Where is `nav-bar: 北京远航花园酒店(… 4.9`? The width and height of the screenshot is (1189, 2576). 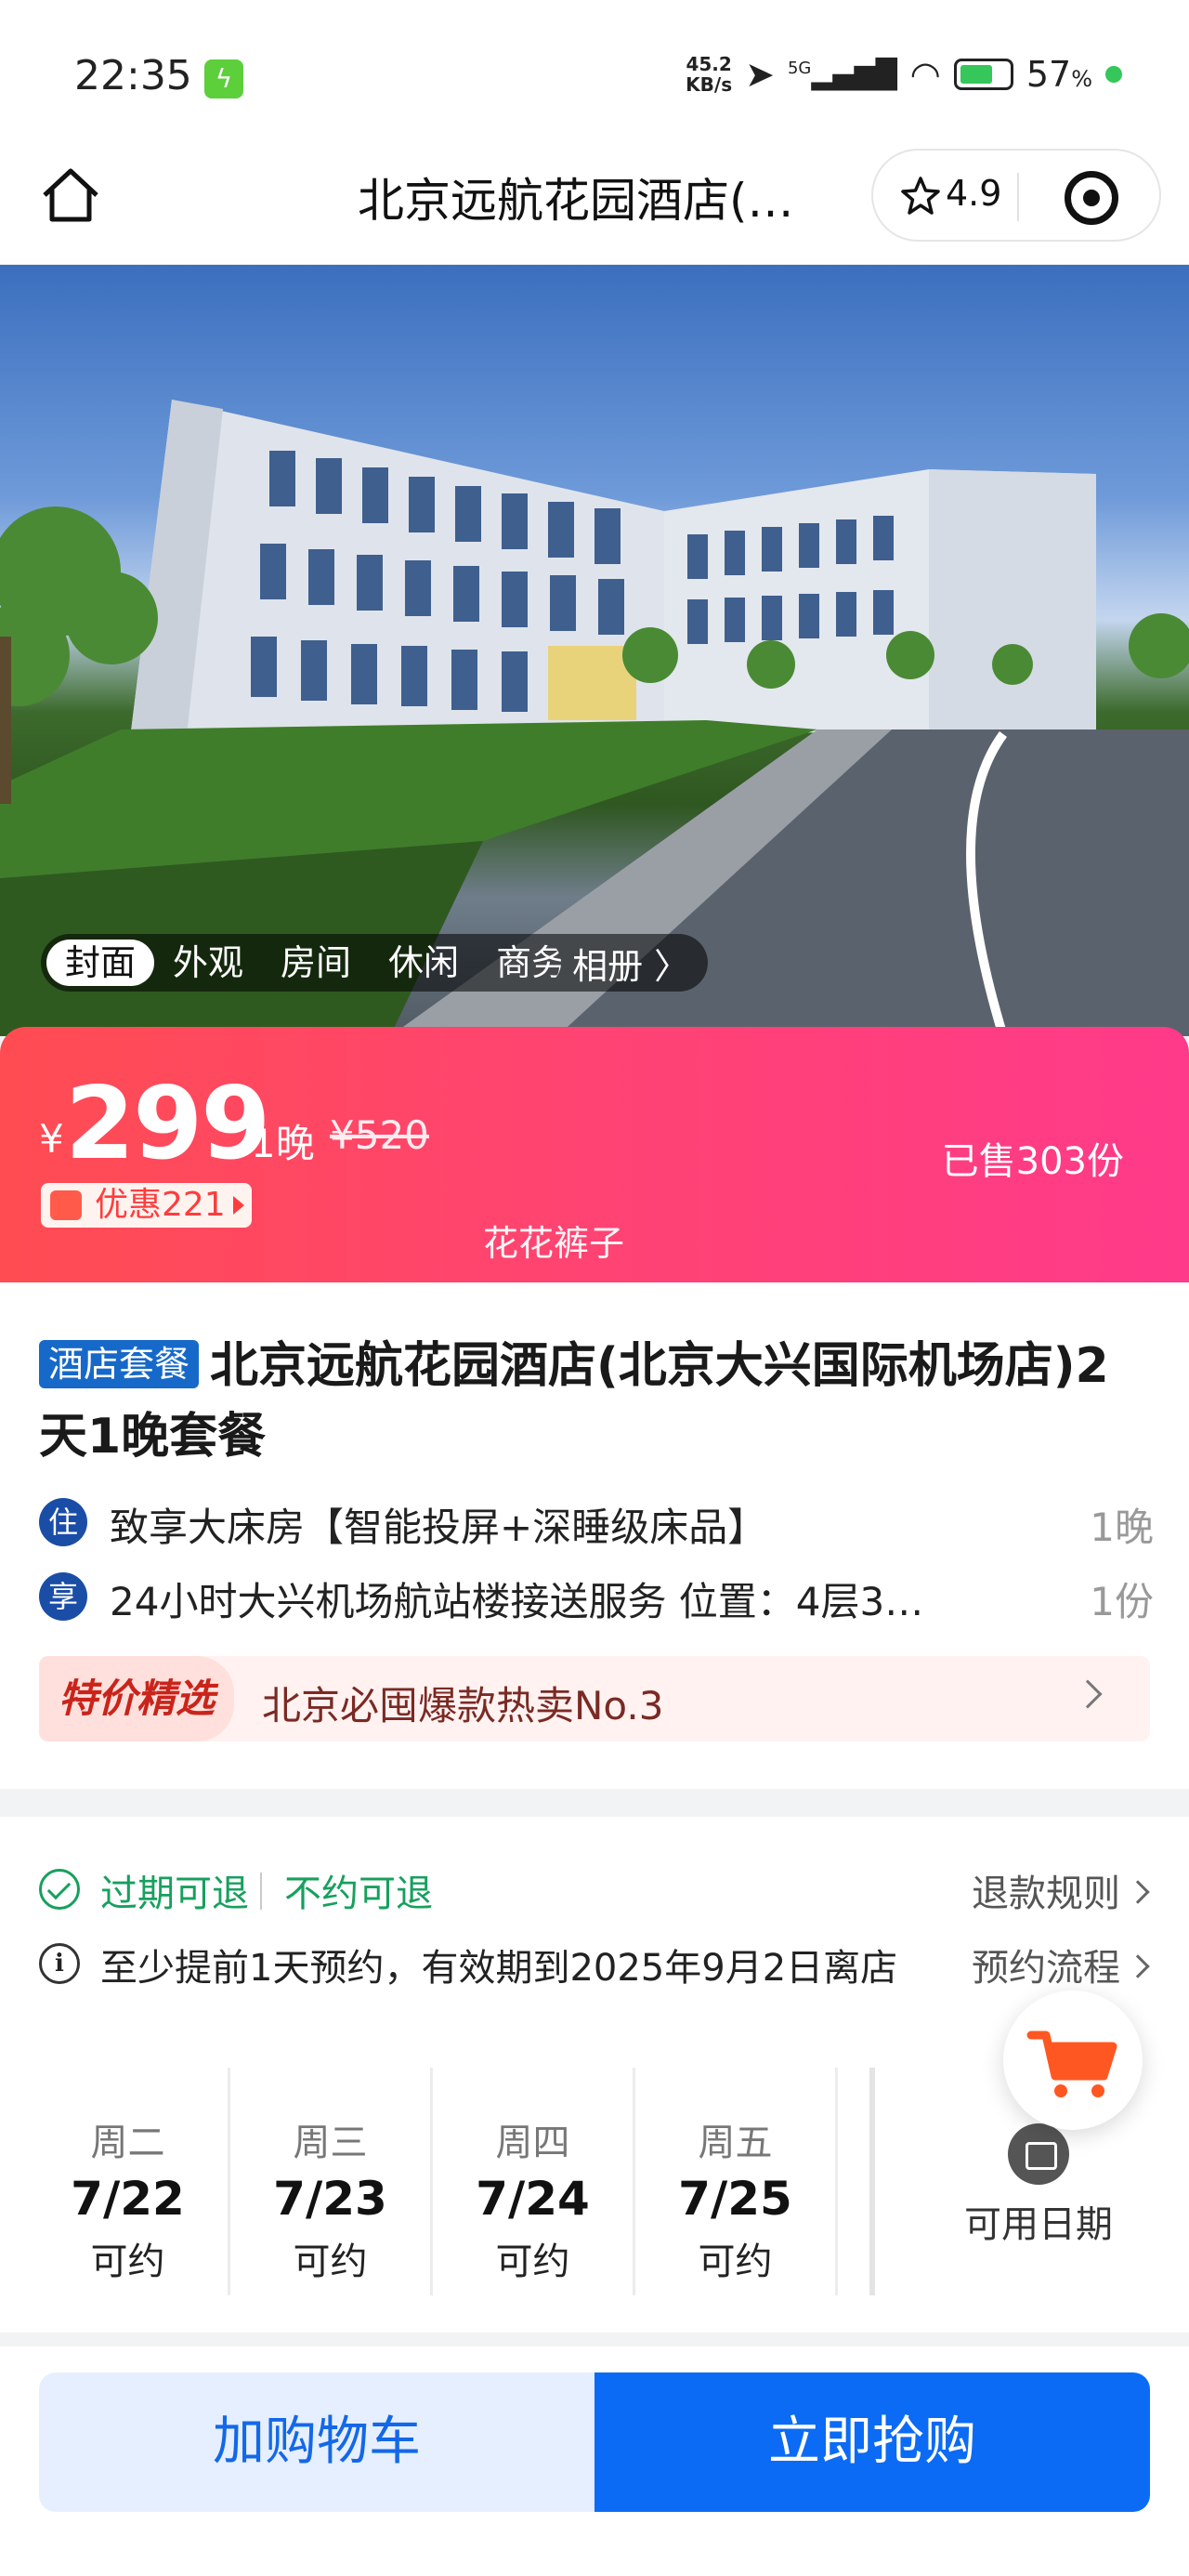
nav-bar: 北京远航花园酒店(… 4.9 is located at coordinates (594, 202).